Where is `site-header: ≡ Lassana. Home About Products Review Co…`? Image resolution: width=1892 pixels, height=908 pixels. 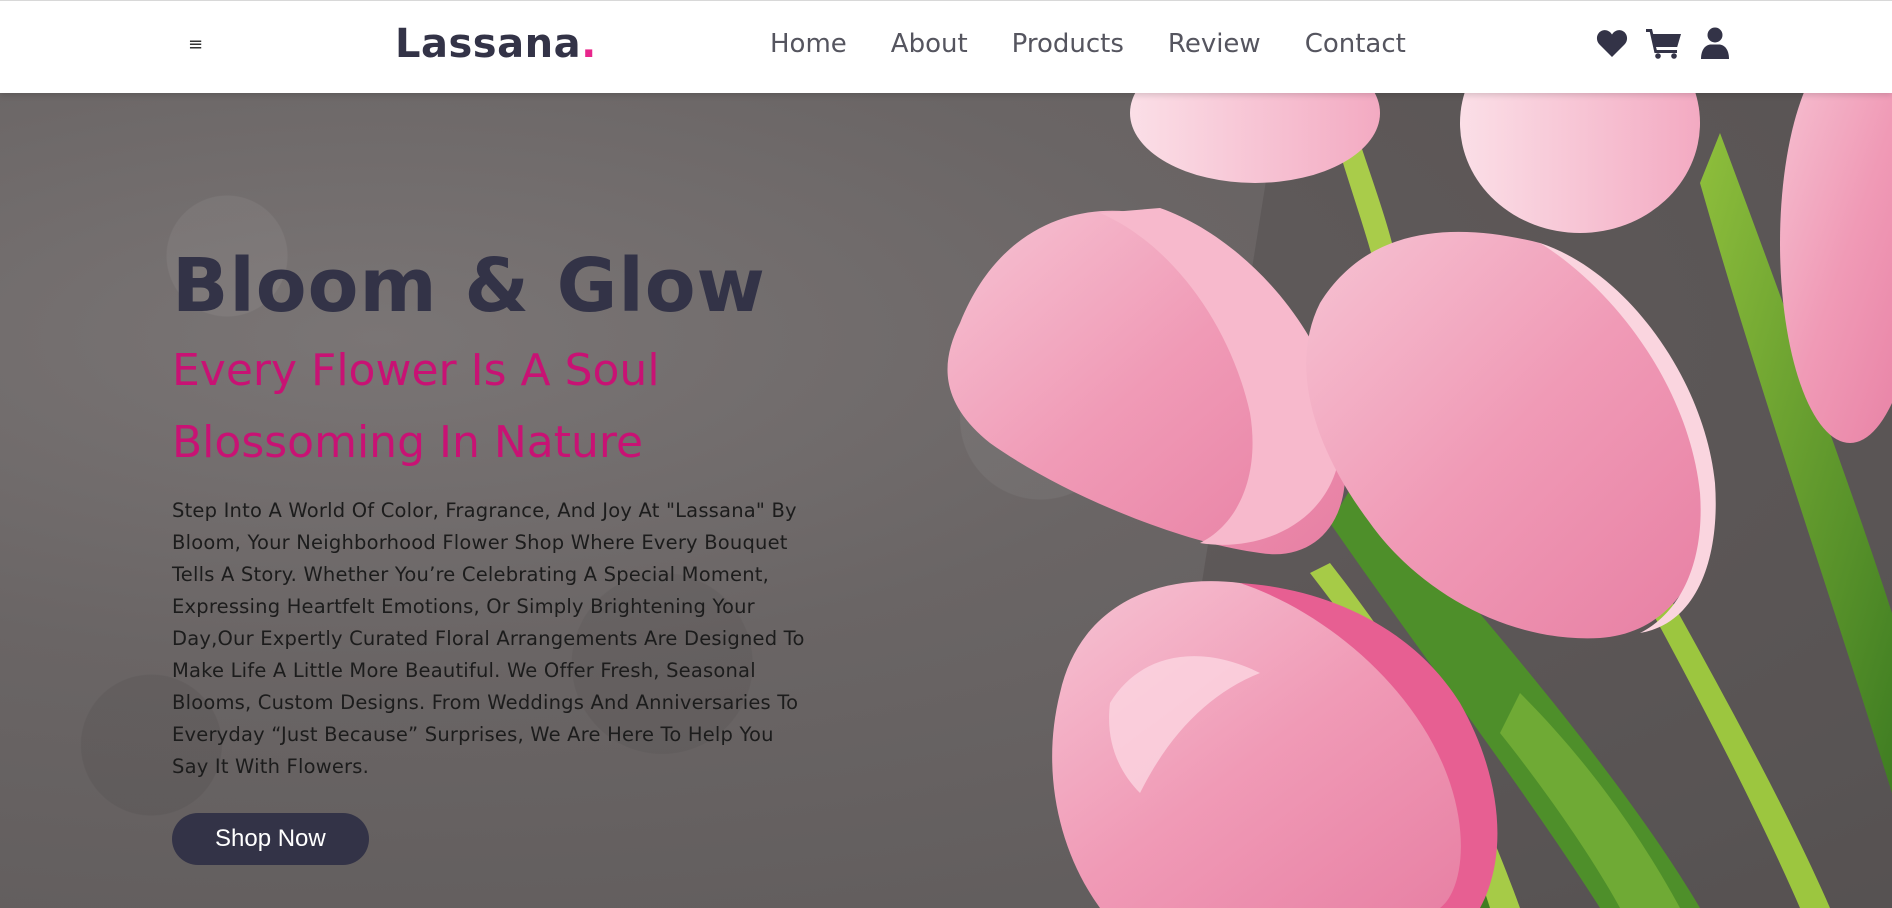
site-header: ≡ Lassana. Home About Products Review Co… is located at coordinates (946, 46).